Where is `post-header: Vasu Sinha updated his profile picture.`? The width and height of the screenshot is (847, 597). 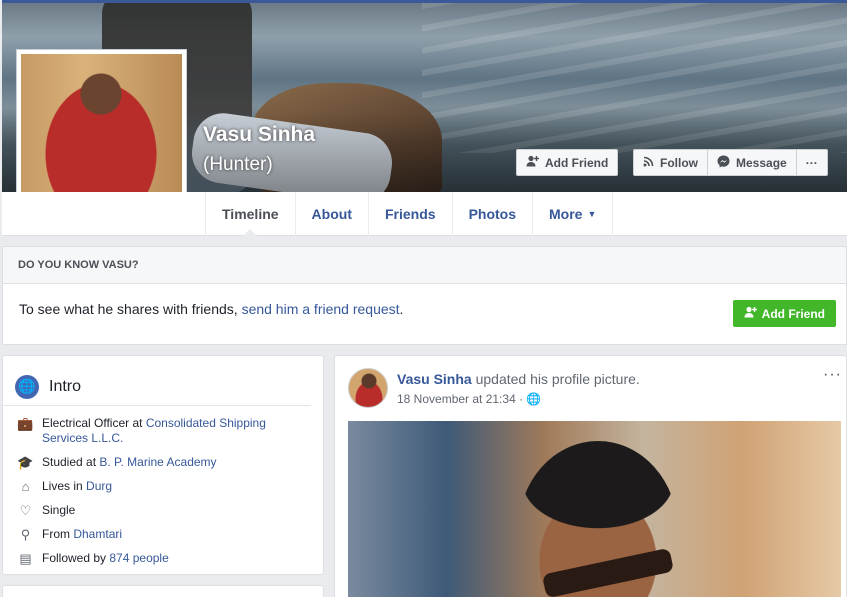 post-header: Vasu Sinha updated his profile picture. is located at coordinates (518, 379).